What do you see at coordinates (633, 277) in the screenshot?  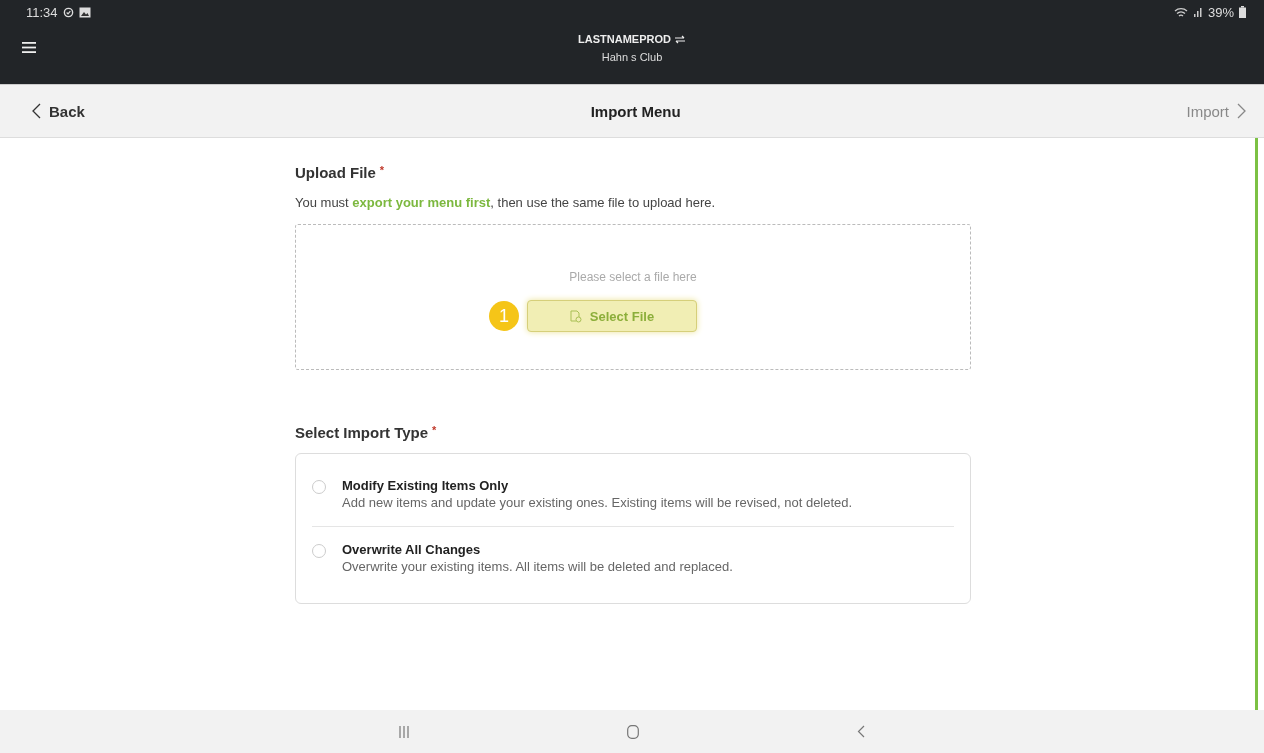 I see `drop-hint: Please select a file here` at bounding box center [633, 277].